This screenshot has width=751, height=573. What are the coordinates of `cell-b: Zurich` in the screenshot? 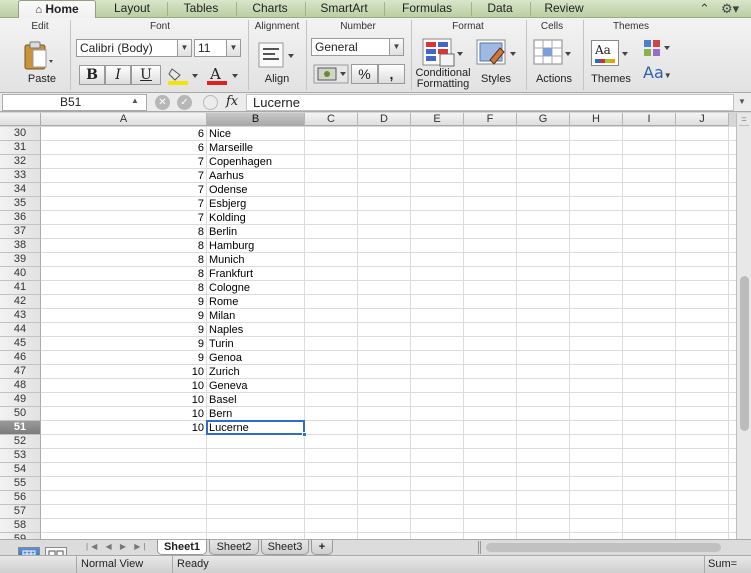 It's located at (256, 372).